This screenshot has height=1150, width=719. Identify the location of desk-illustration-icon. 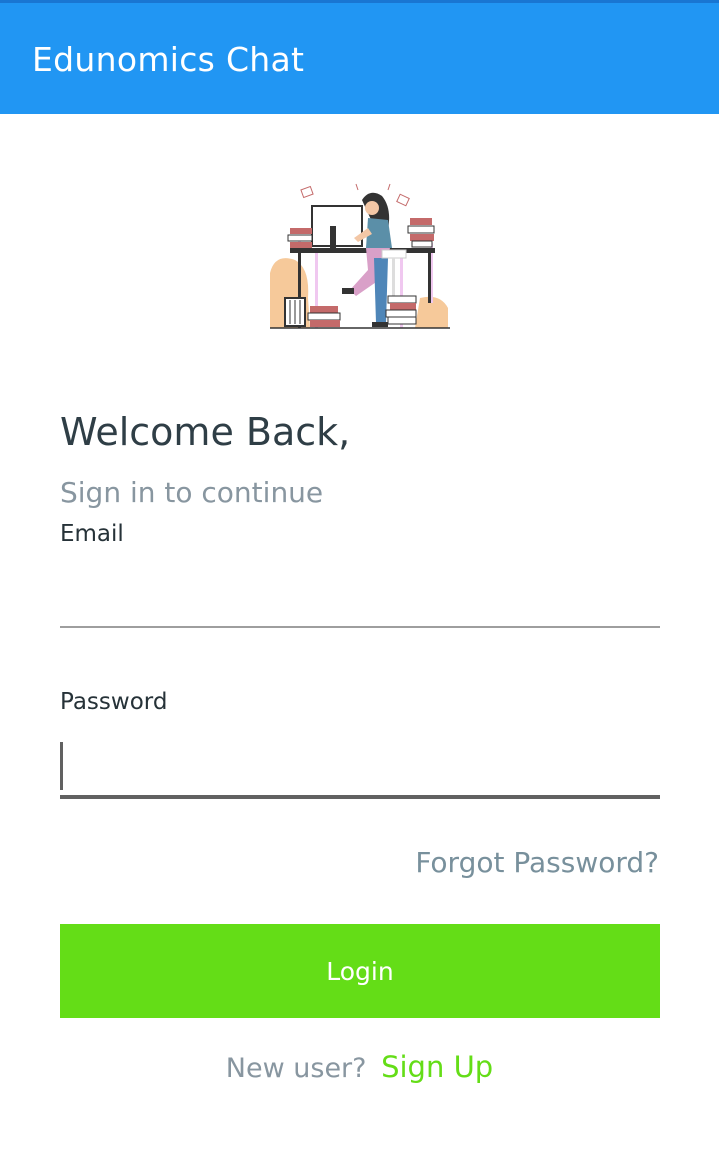
(360, 256).